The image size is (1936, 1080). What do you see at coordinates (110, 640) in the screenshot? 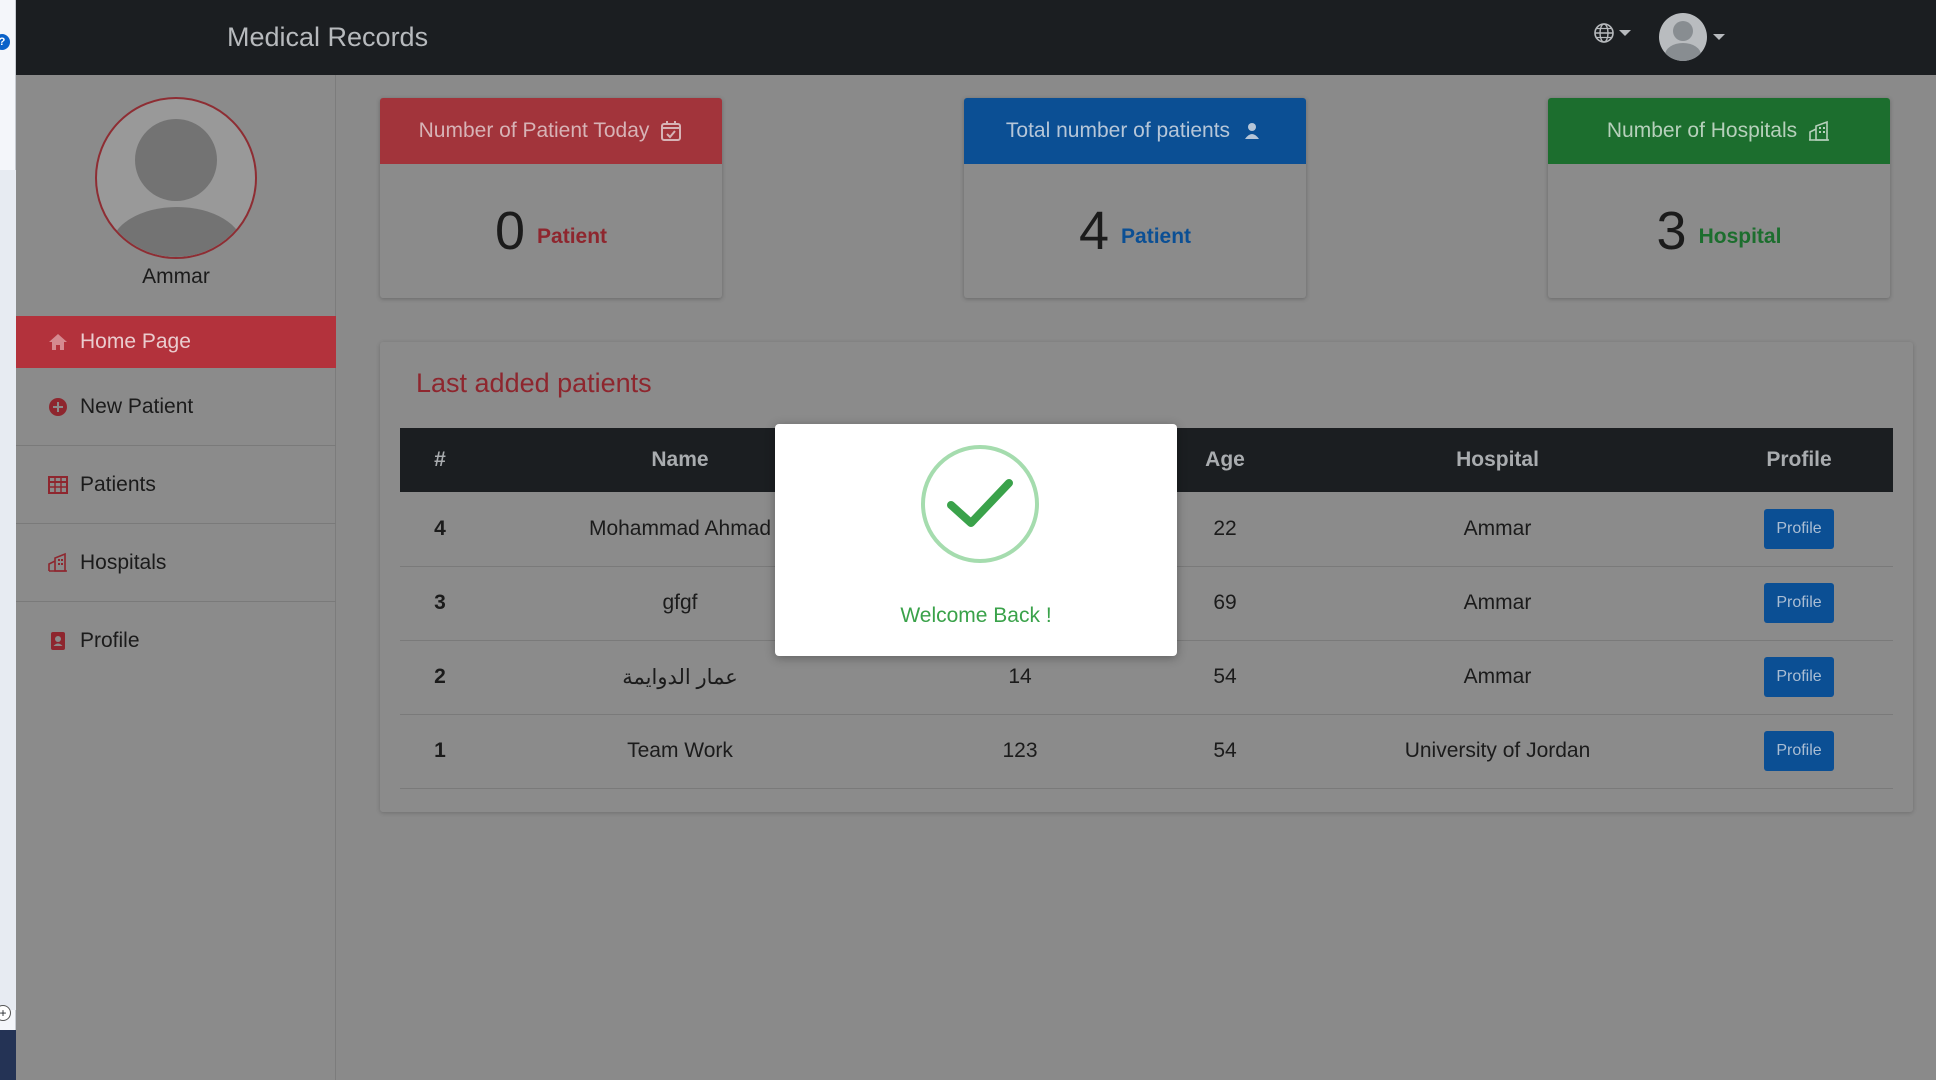
I see `sidebar-item-label: Profile` at bounding box center [110, 640].